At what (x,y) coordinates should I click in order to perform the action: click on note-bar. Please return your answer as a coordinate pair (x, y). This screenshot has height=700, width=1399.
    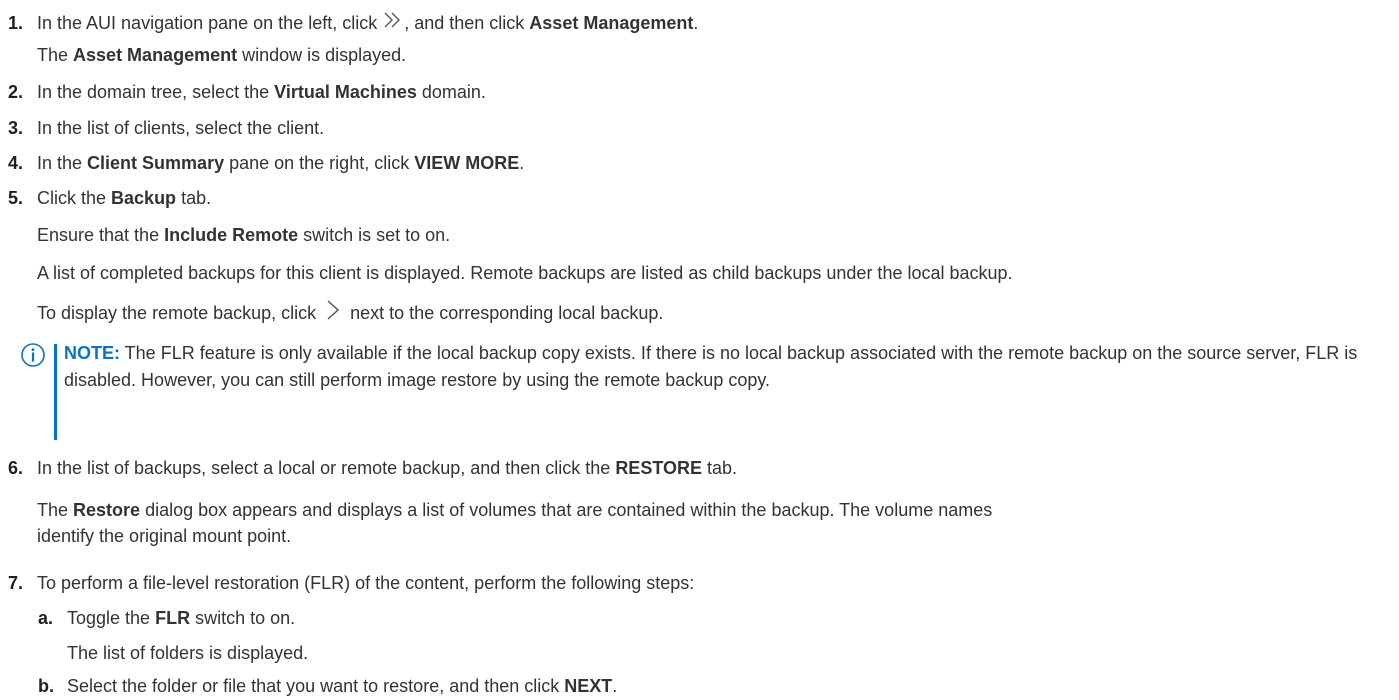
    Looking at the image, I should click on (55, 392).